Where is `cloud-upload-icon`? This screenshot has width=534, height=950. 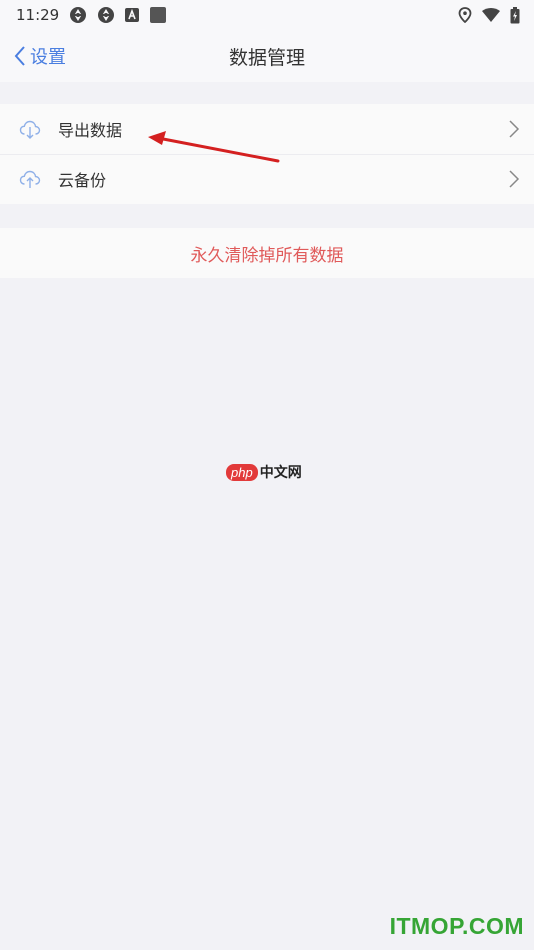 cloud-upload-icon is located at coordinates (30, 179).